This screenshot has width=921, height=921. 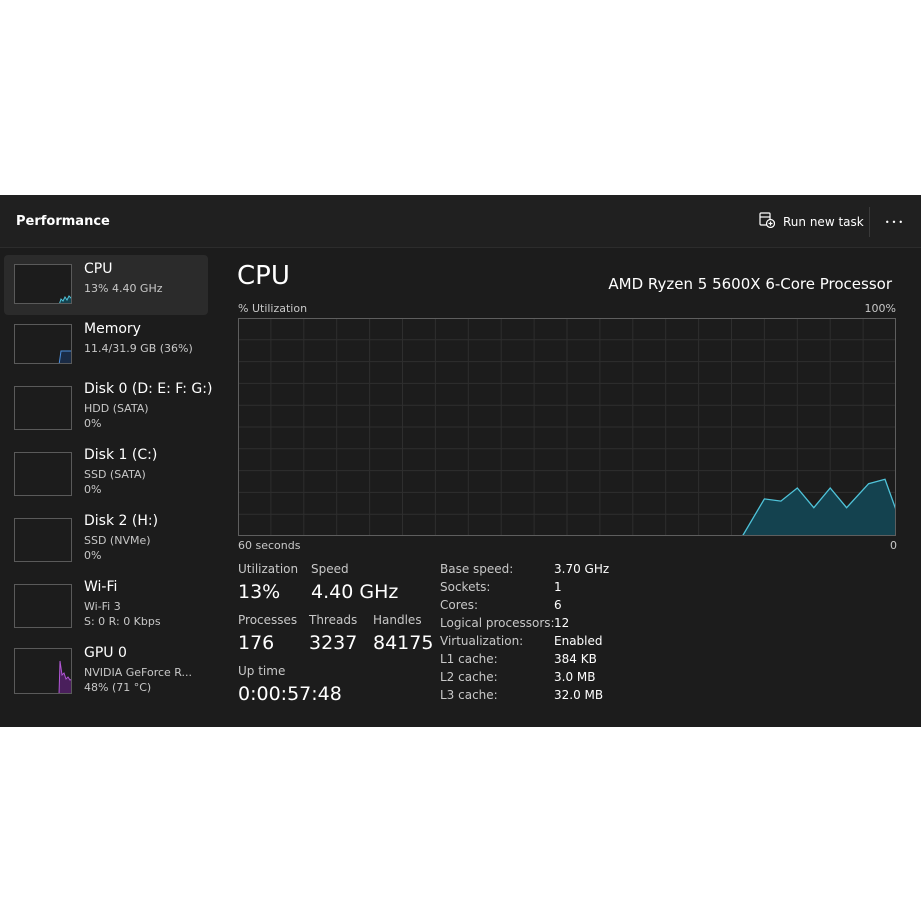 What do you see at coordinates (355, 592) in the screenshot?
I see `speed-value: 4.40 GHz` at bounding box center [355, 592].